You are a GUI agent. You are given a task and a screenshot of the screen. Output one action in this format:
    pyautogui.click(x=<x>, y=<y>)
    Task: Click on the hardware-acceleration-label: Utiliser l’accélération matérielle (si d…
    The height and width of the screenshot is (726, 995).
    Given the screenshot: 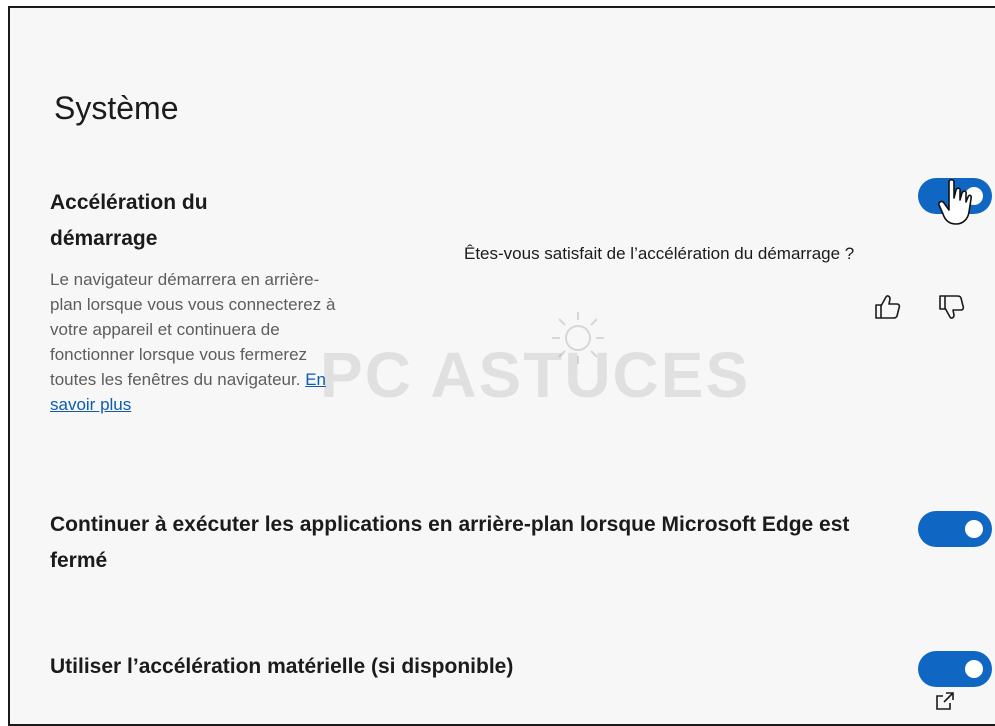 What is the action you would take?
    pyautogui.click(x=282, y=666)
    